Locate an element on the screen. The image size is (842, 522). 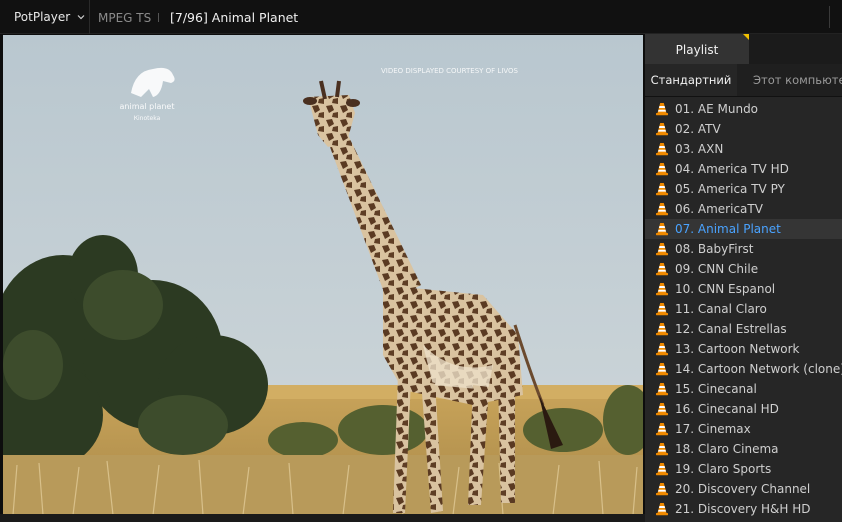
playlist-item-label: 08. BabyFirst is located at coordinates (714, 249).